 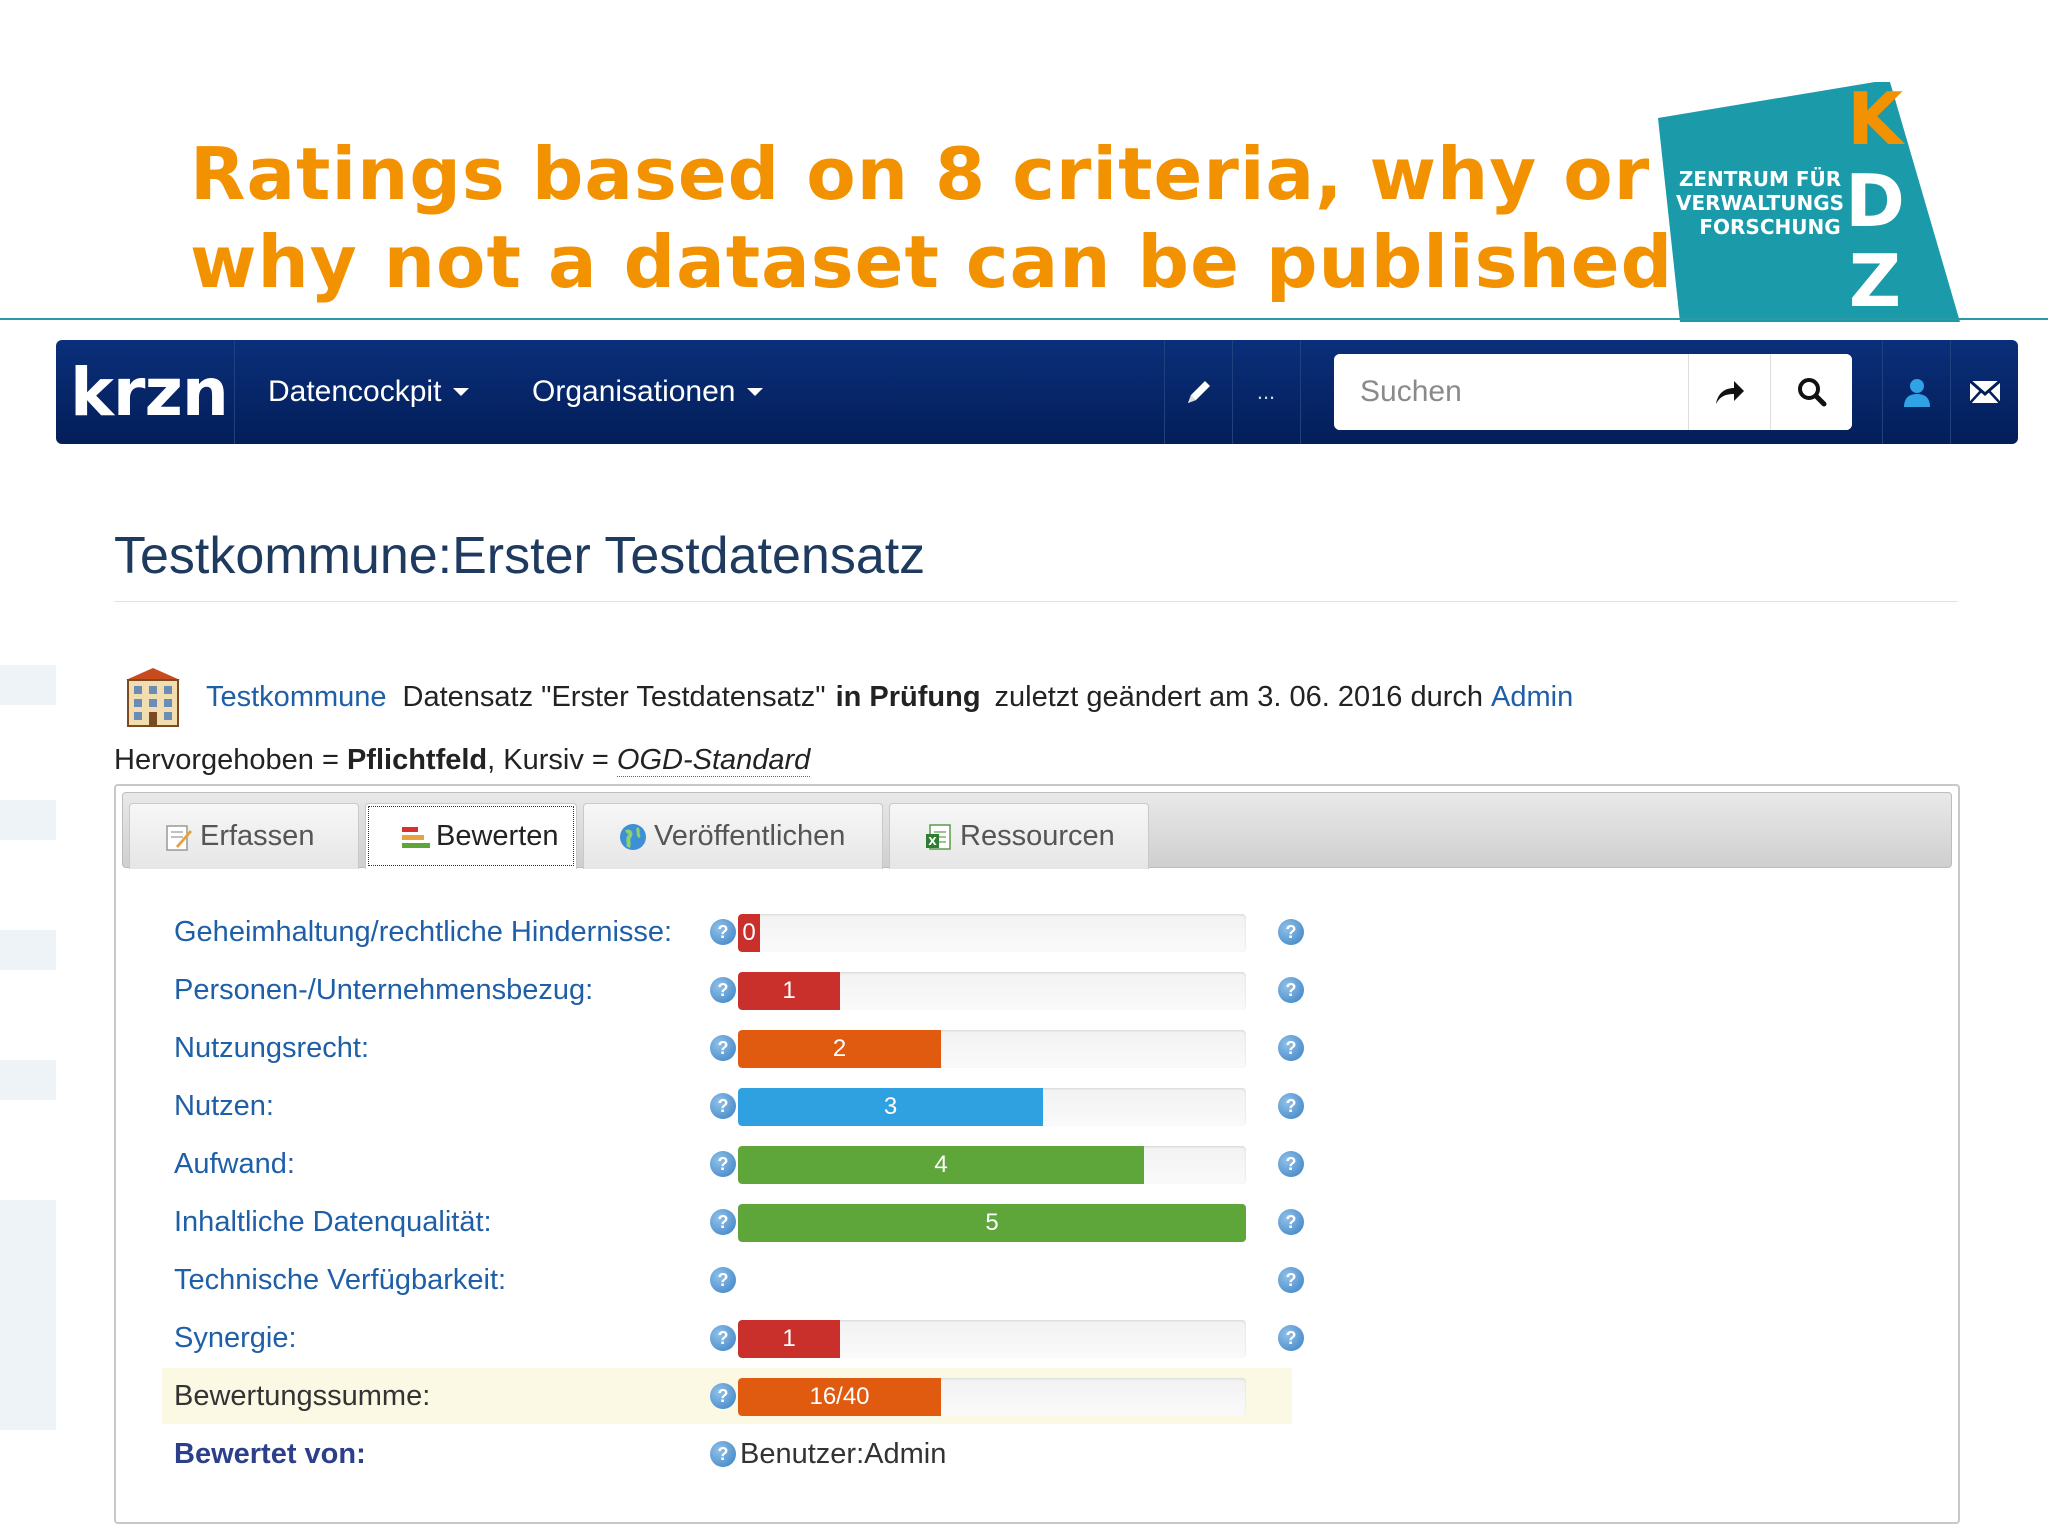 What do you see at coordinates (890, 1107) in the screenshot?
I see `rating-bar-fill: 3` at bounding box center [890, 1107].